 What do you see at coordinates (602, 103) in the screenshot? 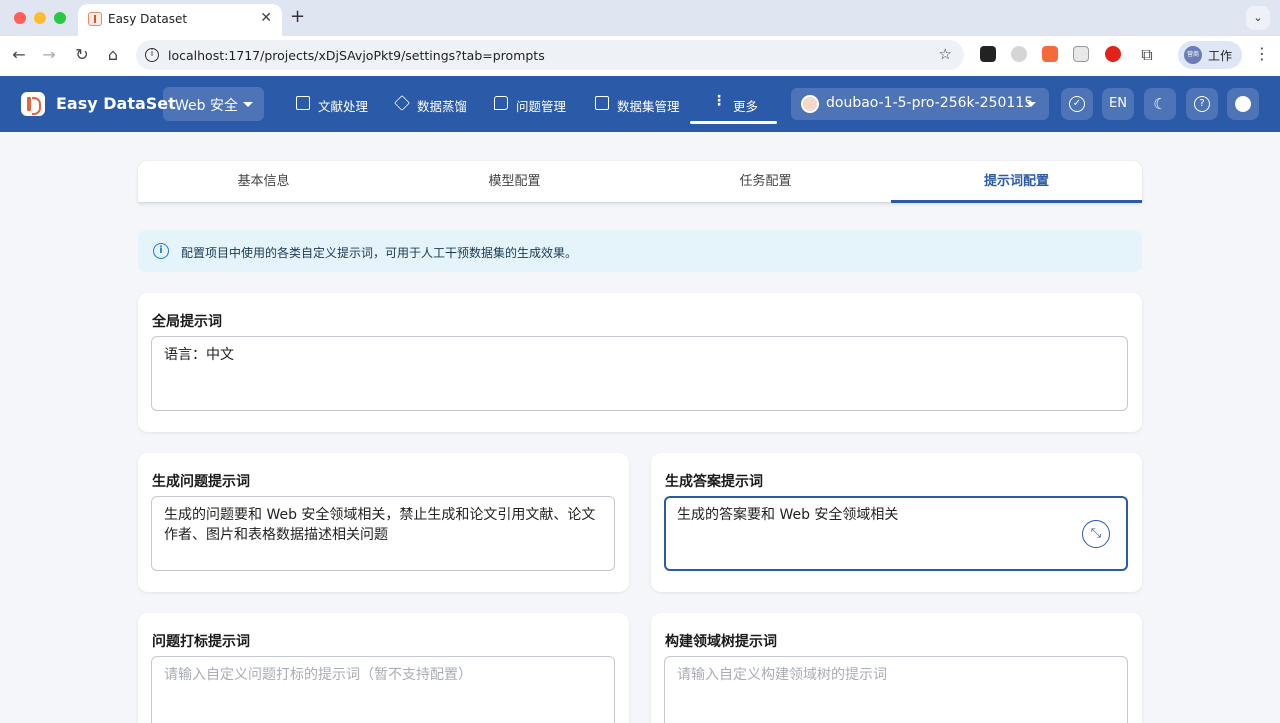
I see `grid-icon` at bounding box center [602, 103].